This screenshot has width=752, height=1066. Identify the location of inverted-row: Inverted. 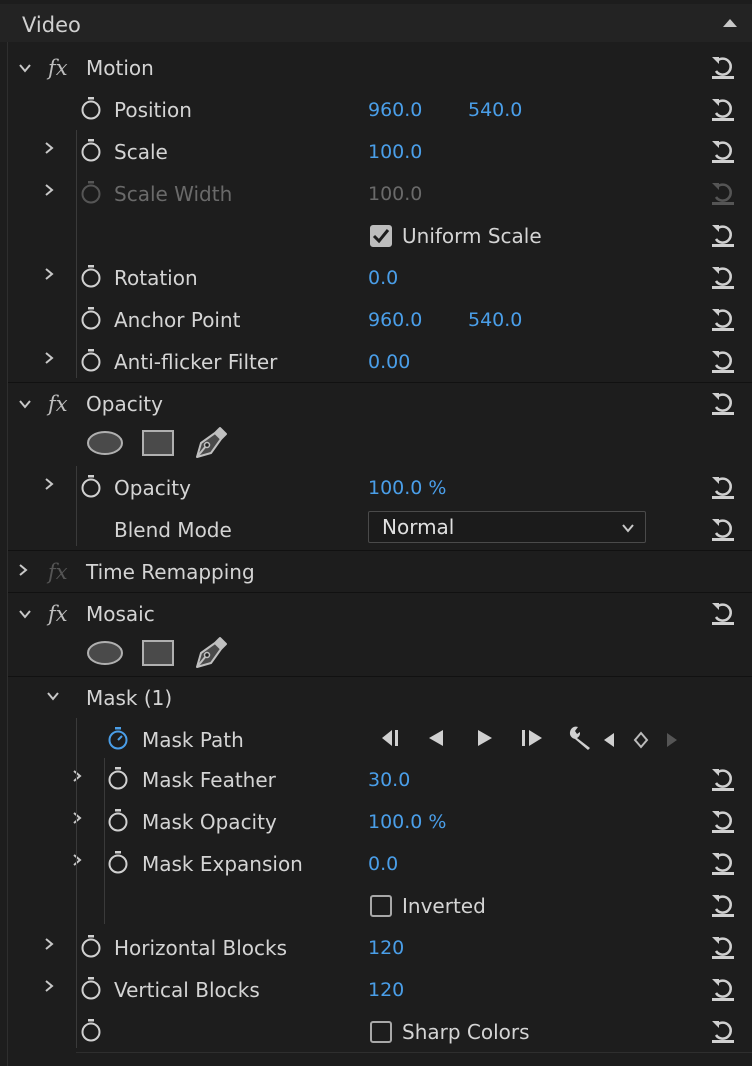
(376, 906).